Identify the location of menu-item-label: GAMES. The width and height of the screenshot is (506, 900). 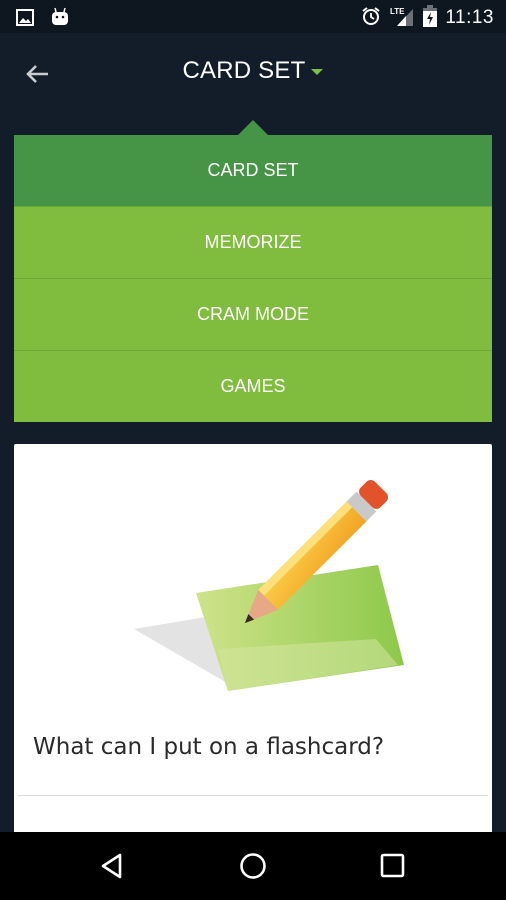
(253, 386).